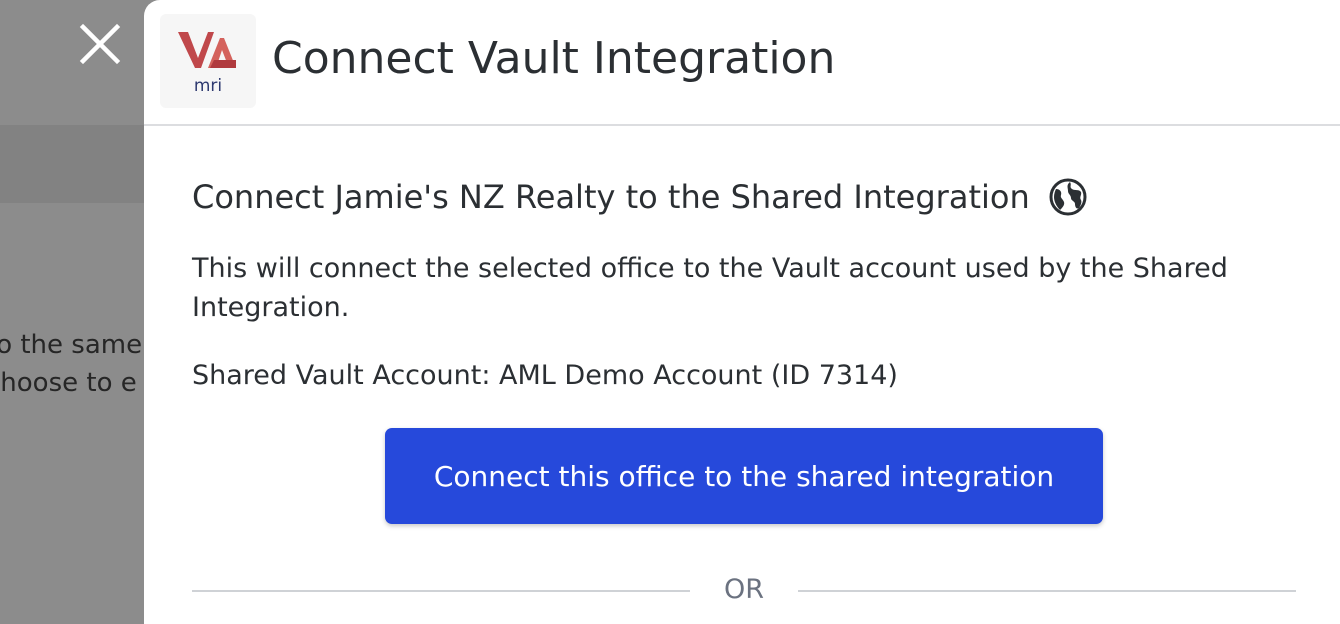 The width and height of the screenshot is (1340, 624). Describe the element at coordinates (208, 86) in the screenshot. I see `logo-subtext: mri` at that location.